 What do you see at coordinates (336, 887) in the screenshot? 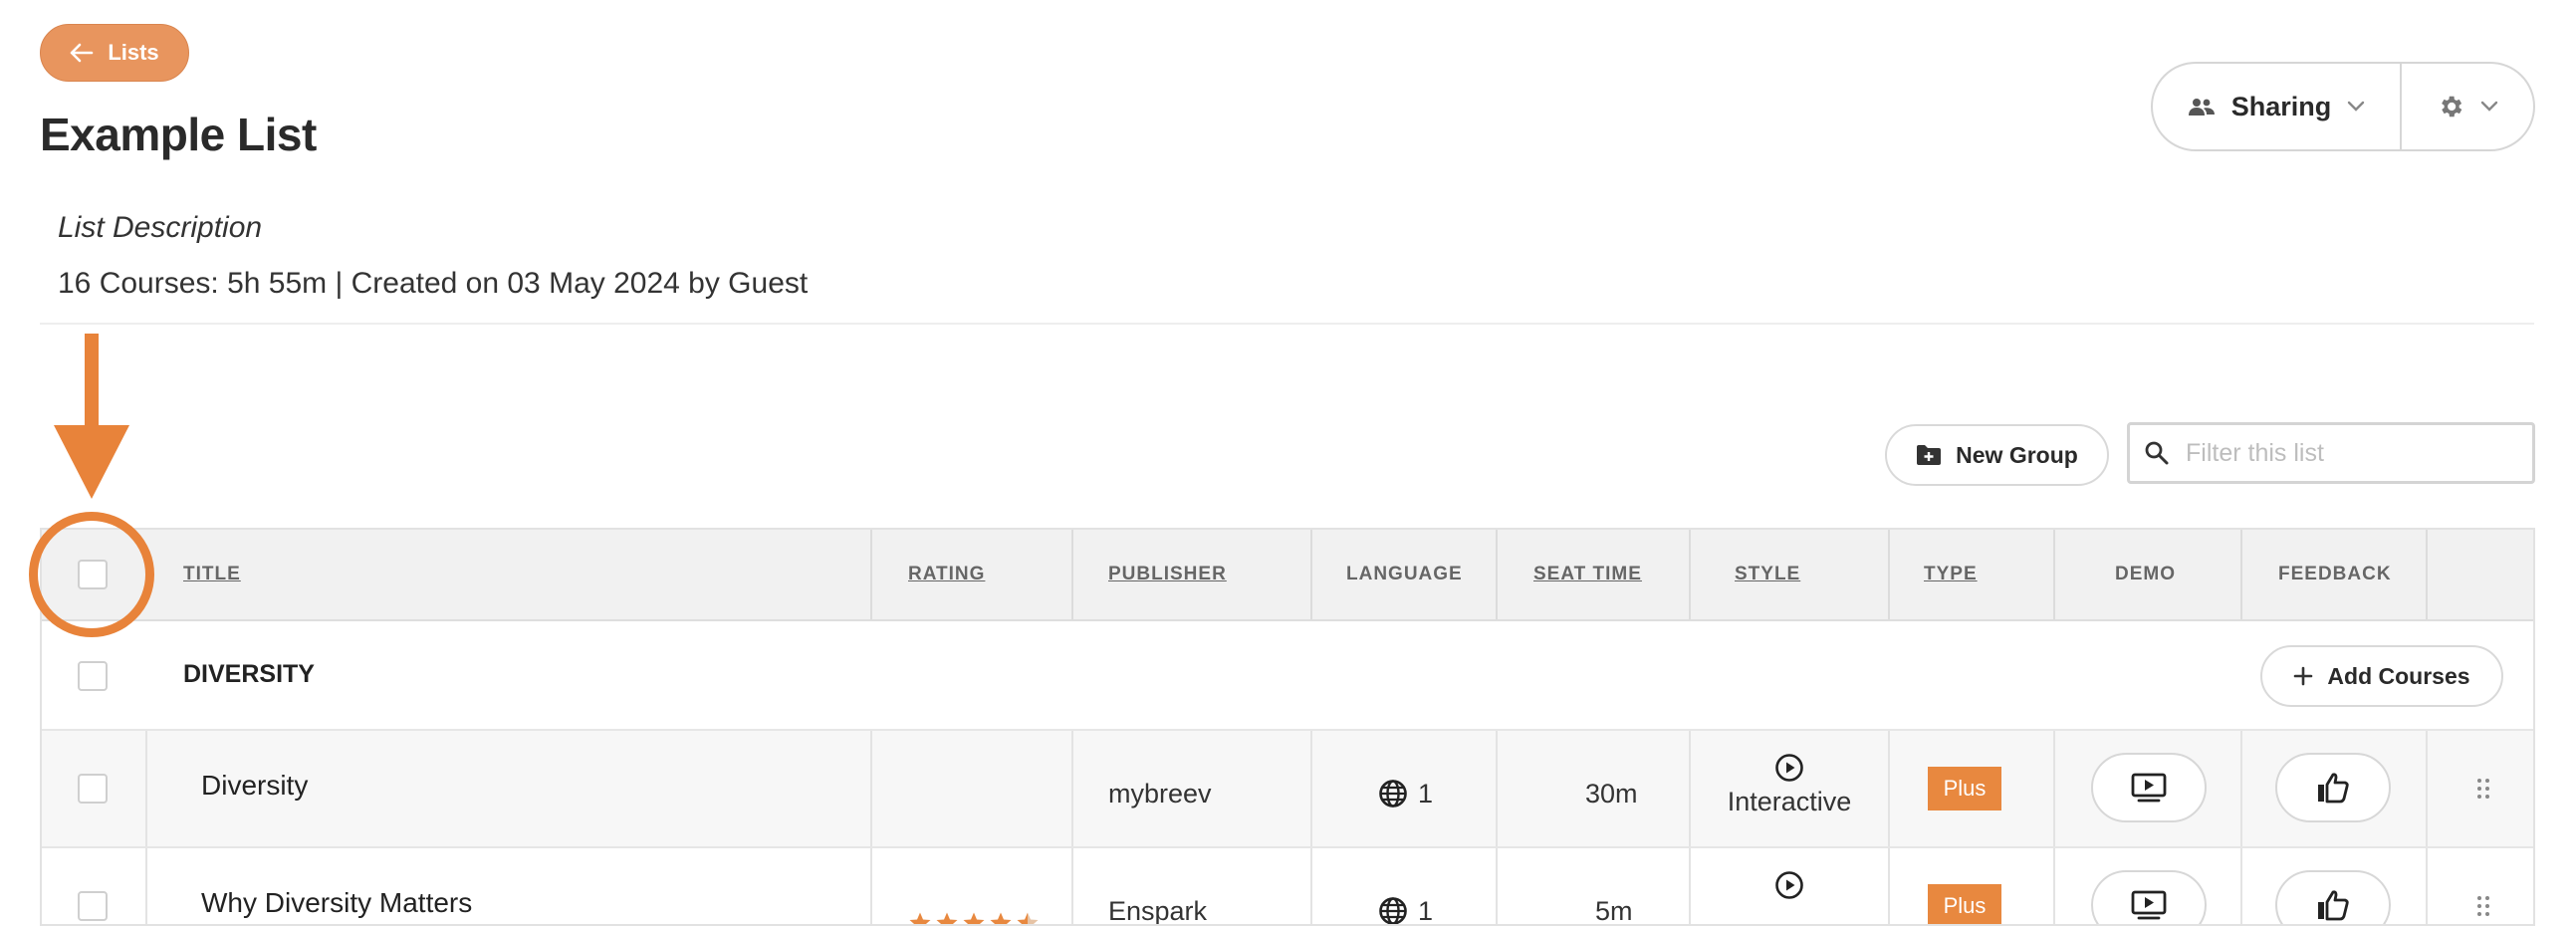
I see `course-title: Why Diversity Matters` at bounding box center [336, 887].